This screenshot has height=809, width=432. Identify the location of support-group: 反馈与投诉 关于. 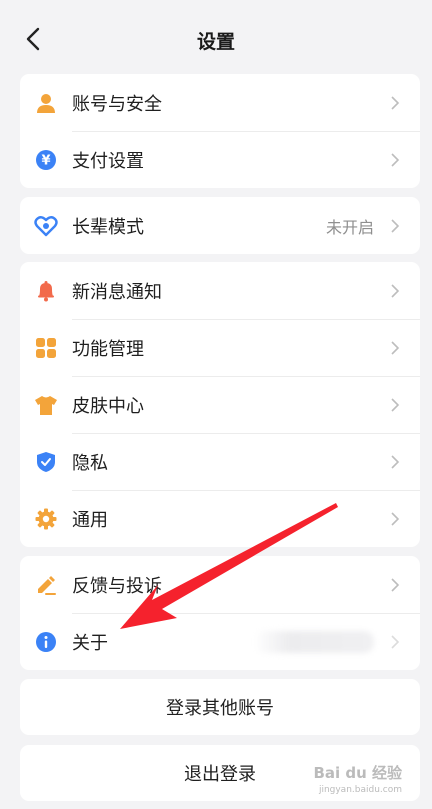
(220, 613).